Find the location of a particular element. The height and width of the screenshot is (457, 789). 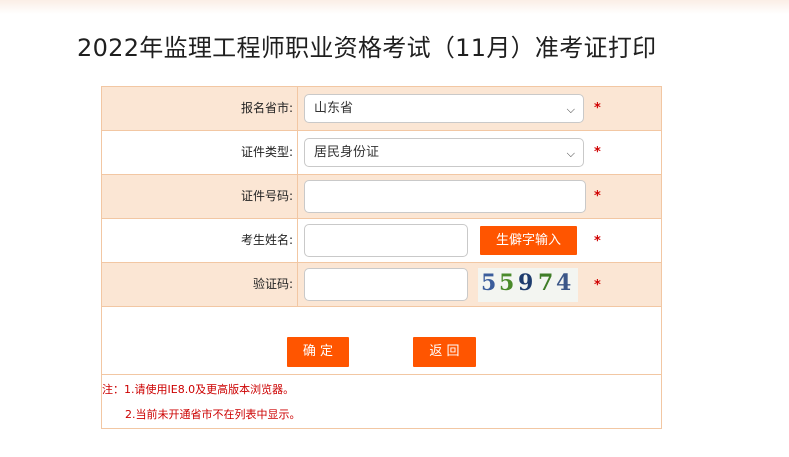

notes-divider is located at coordinates (381, 374).